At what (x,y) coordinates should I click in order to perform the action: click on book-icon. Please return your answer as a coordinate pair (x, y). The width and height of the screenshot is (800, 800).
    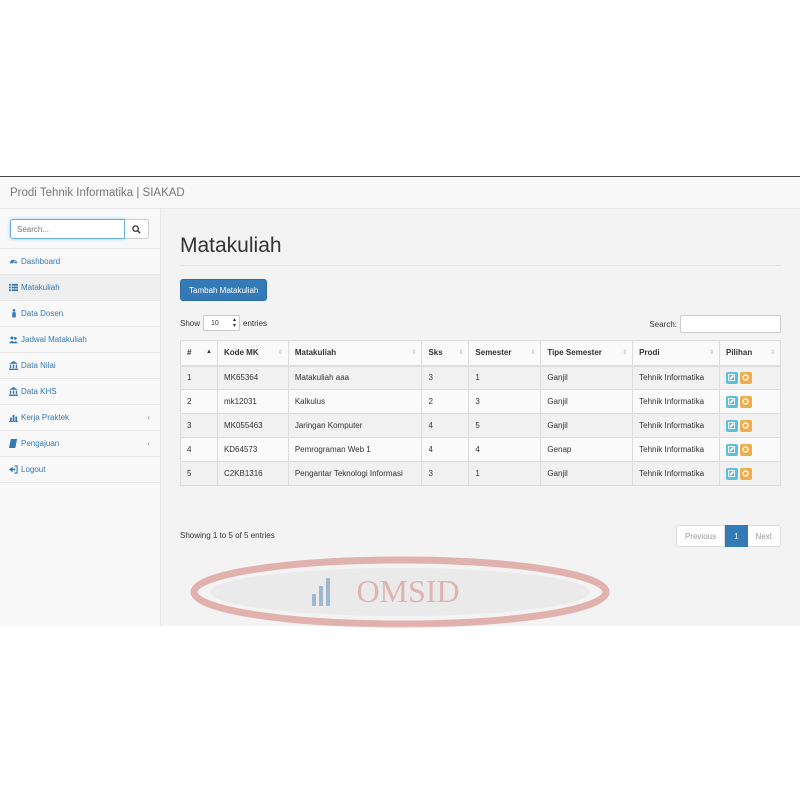
    Looking at the image, I should click on (13, 443).